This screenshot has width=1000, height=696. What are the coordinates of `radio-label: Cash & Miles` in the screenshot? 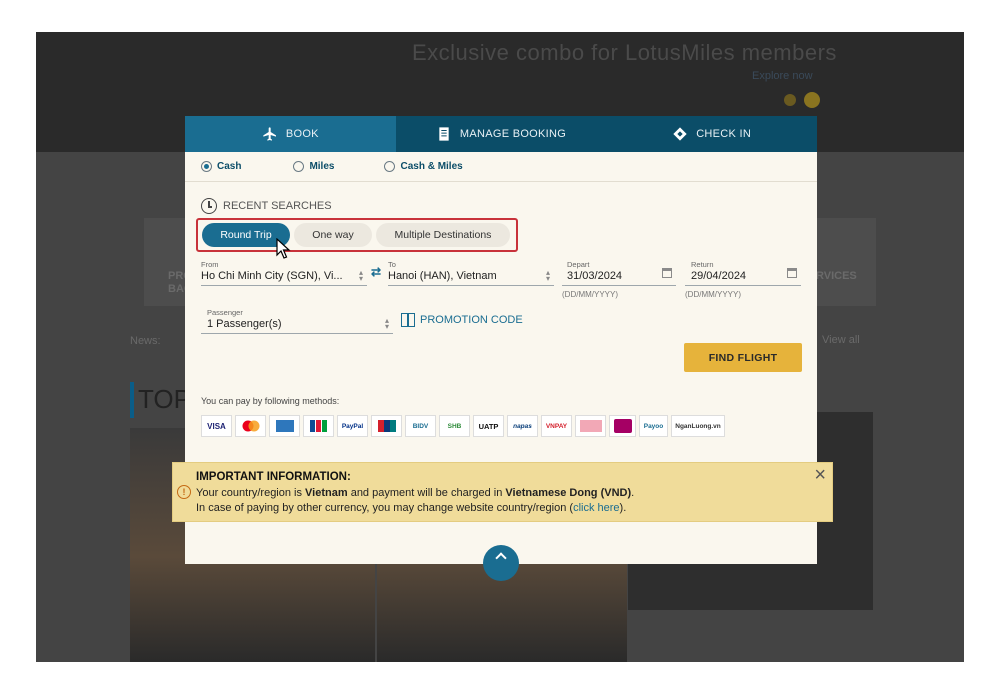 It's located at (431, 166).